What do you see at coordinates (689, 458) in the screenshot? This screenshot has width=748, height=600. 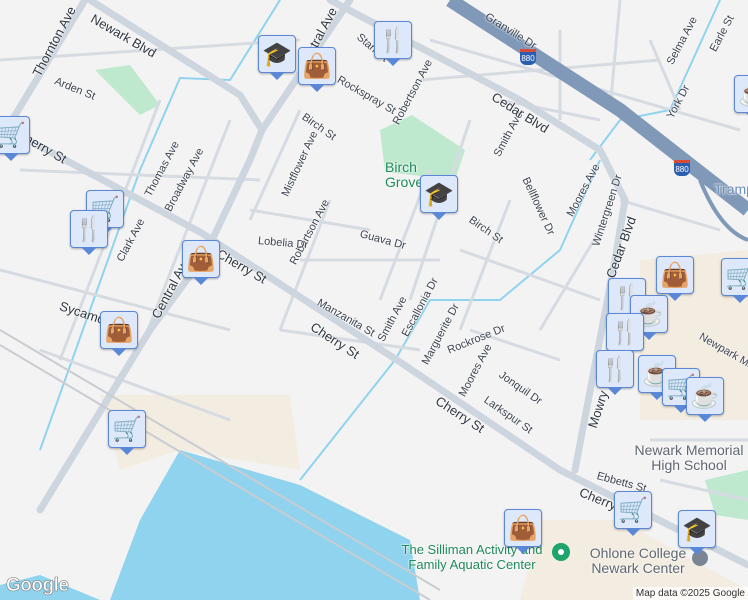 I see `place-label-newark-memorial: Newark Memorial High School` at bounding box center [689, 458].